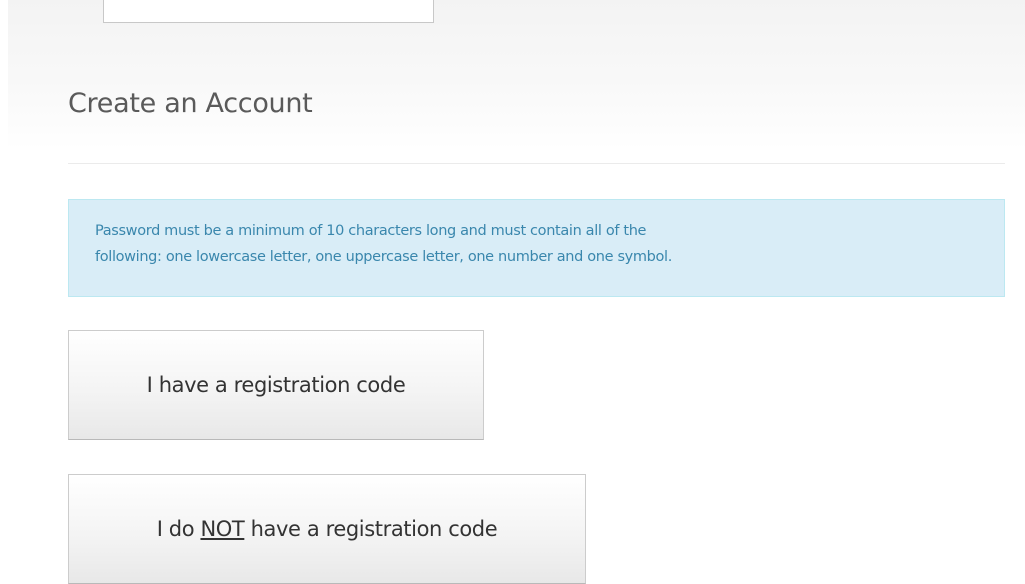  Describe the element at coordinates (222, 529) in the screenshot. I see `no-code-emphasis: NOT` at that location.